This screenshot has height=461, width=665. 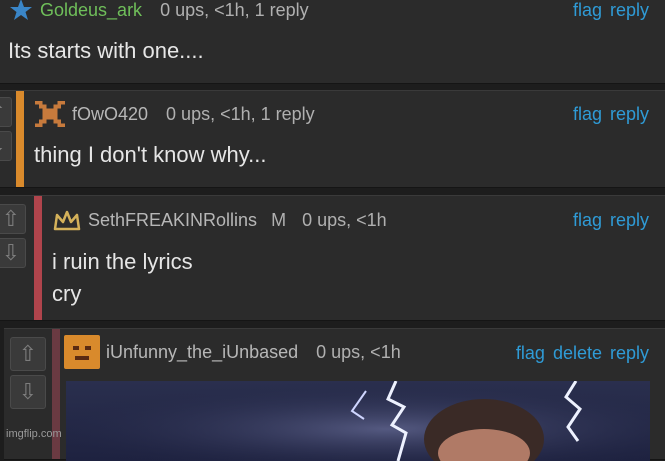 I want to click on mod-badge: M, so click(x=279, y=219).